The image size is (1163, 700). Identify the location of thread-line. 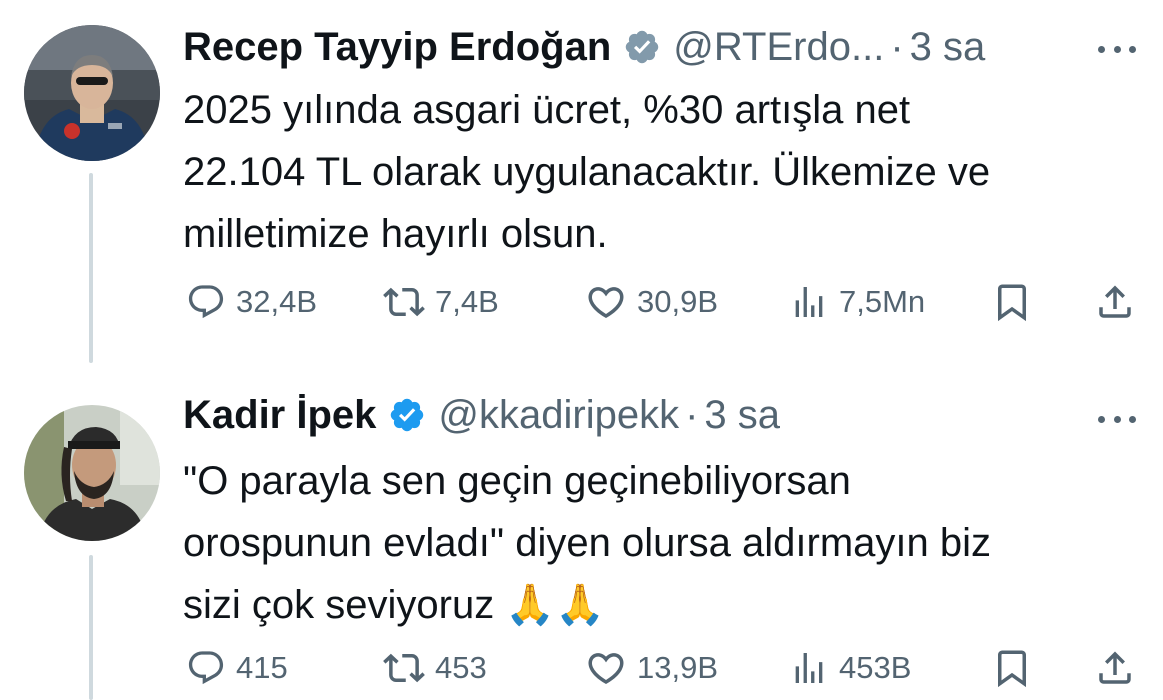
(91, 268).